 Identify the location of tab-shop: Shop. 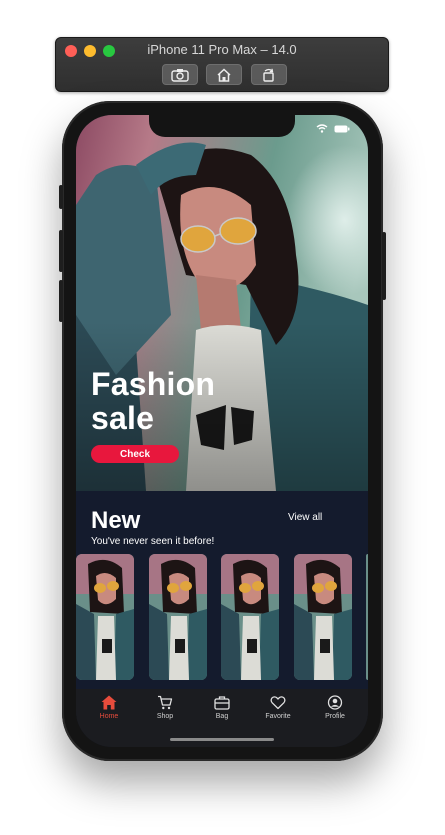
(165, 707).